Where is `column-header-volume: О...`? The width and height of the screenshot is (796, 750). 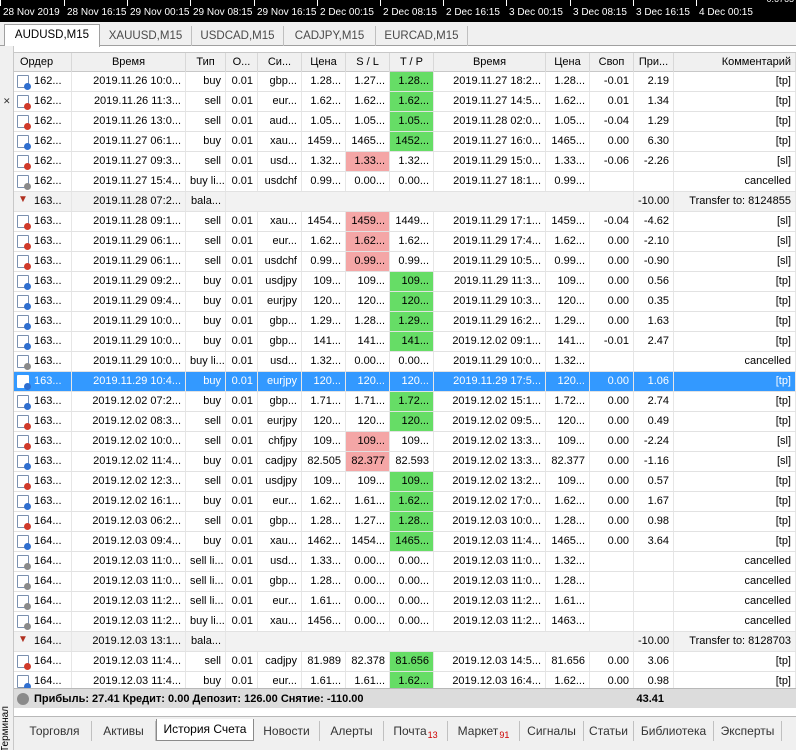
column-header-volume: О... is located at coordinates (242, 62).